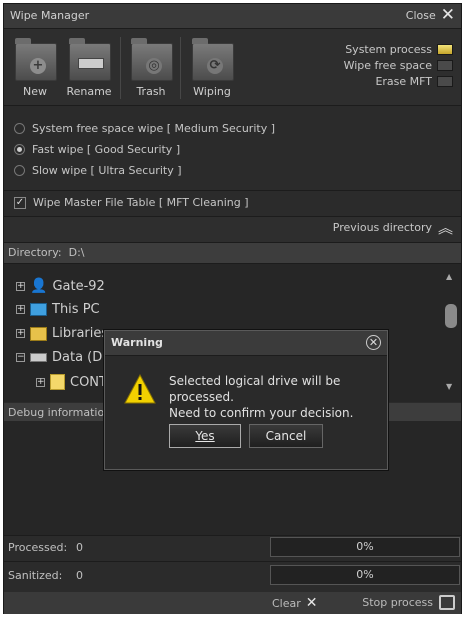 Image resolution: width=466 pixels, height=618 pixels. I want to click on folder-rename-icon, so click(89, 59).